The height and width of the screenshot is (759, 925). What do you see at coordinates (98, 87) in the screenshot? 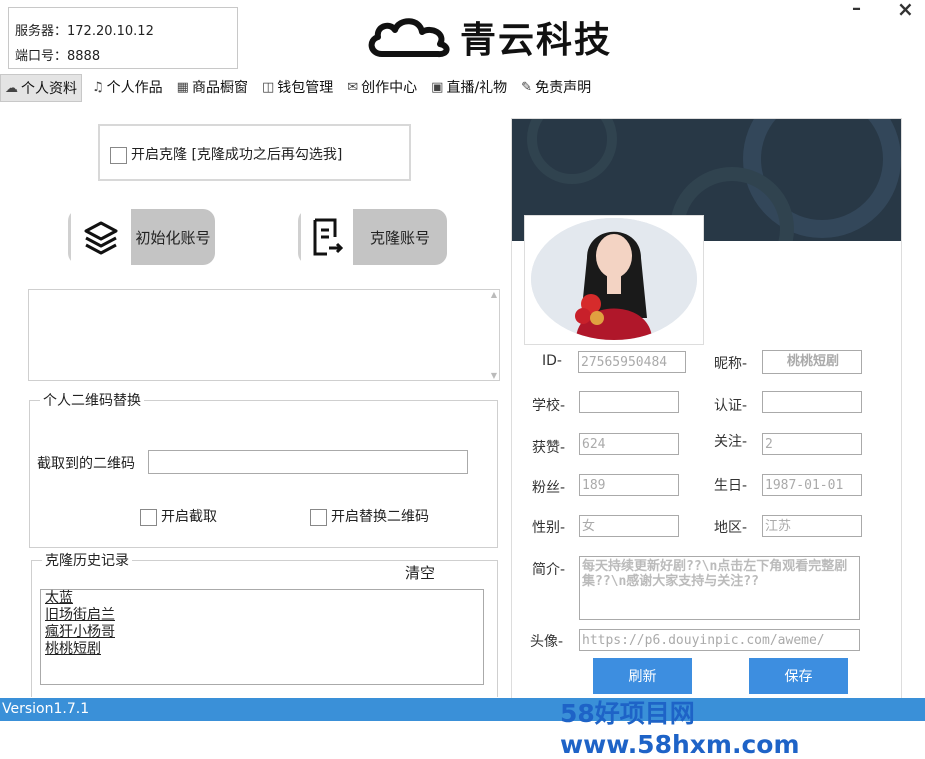
I see `music-icon: ♫` at bounding box center [98, 87].